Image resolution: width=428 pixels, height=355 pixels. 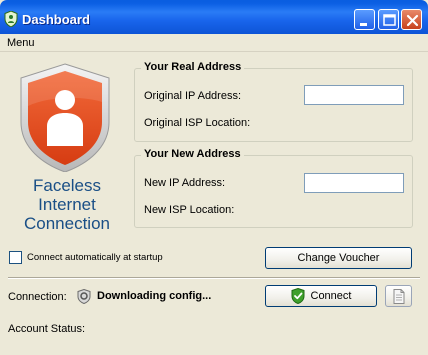 I want to click on connect-button-label: Connect, so click(x=331, y=296).